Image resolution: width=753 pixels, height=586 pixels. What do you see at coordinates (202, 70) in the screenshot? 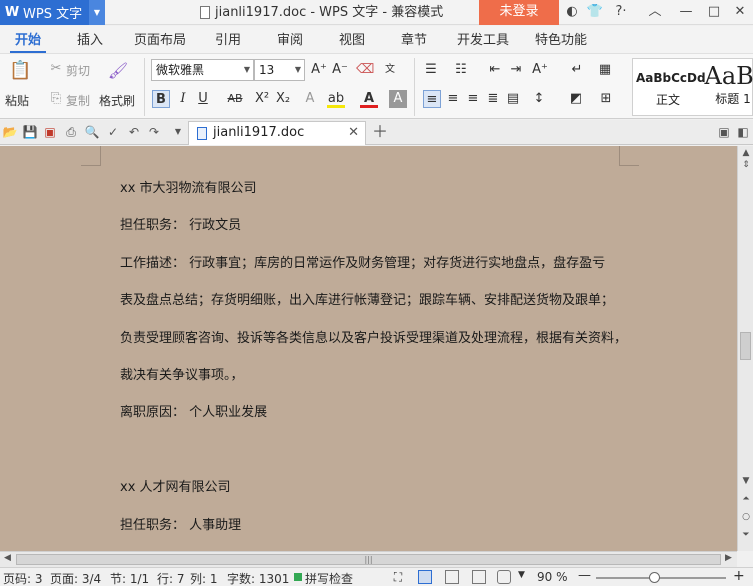
I see `font-name-select: 微软雅黑 ▼` at bounding box center [202, 70].